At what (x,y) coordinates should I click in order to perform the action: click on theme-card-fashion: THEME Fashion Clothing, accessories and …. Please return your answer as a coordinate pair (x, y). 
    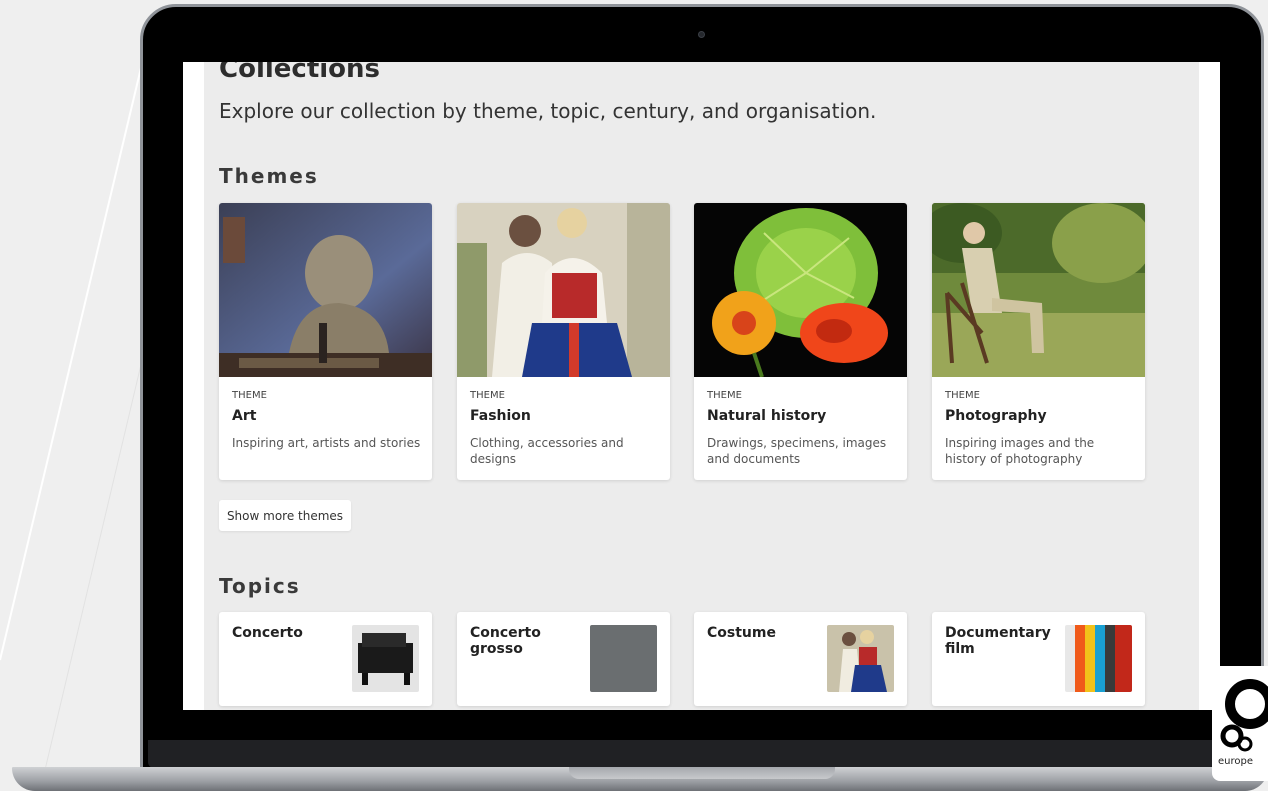
    Looking at the image, I should click on (563, 341).